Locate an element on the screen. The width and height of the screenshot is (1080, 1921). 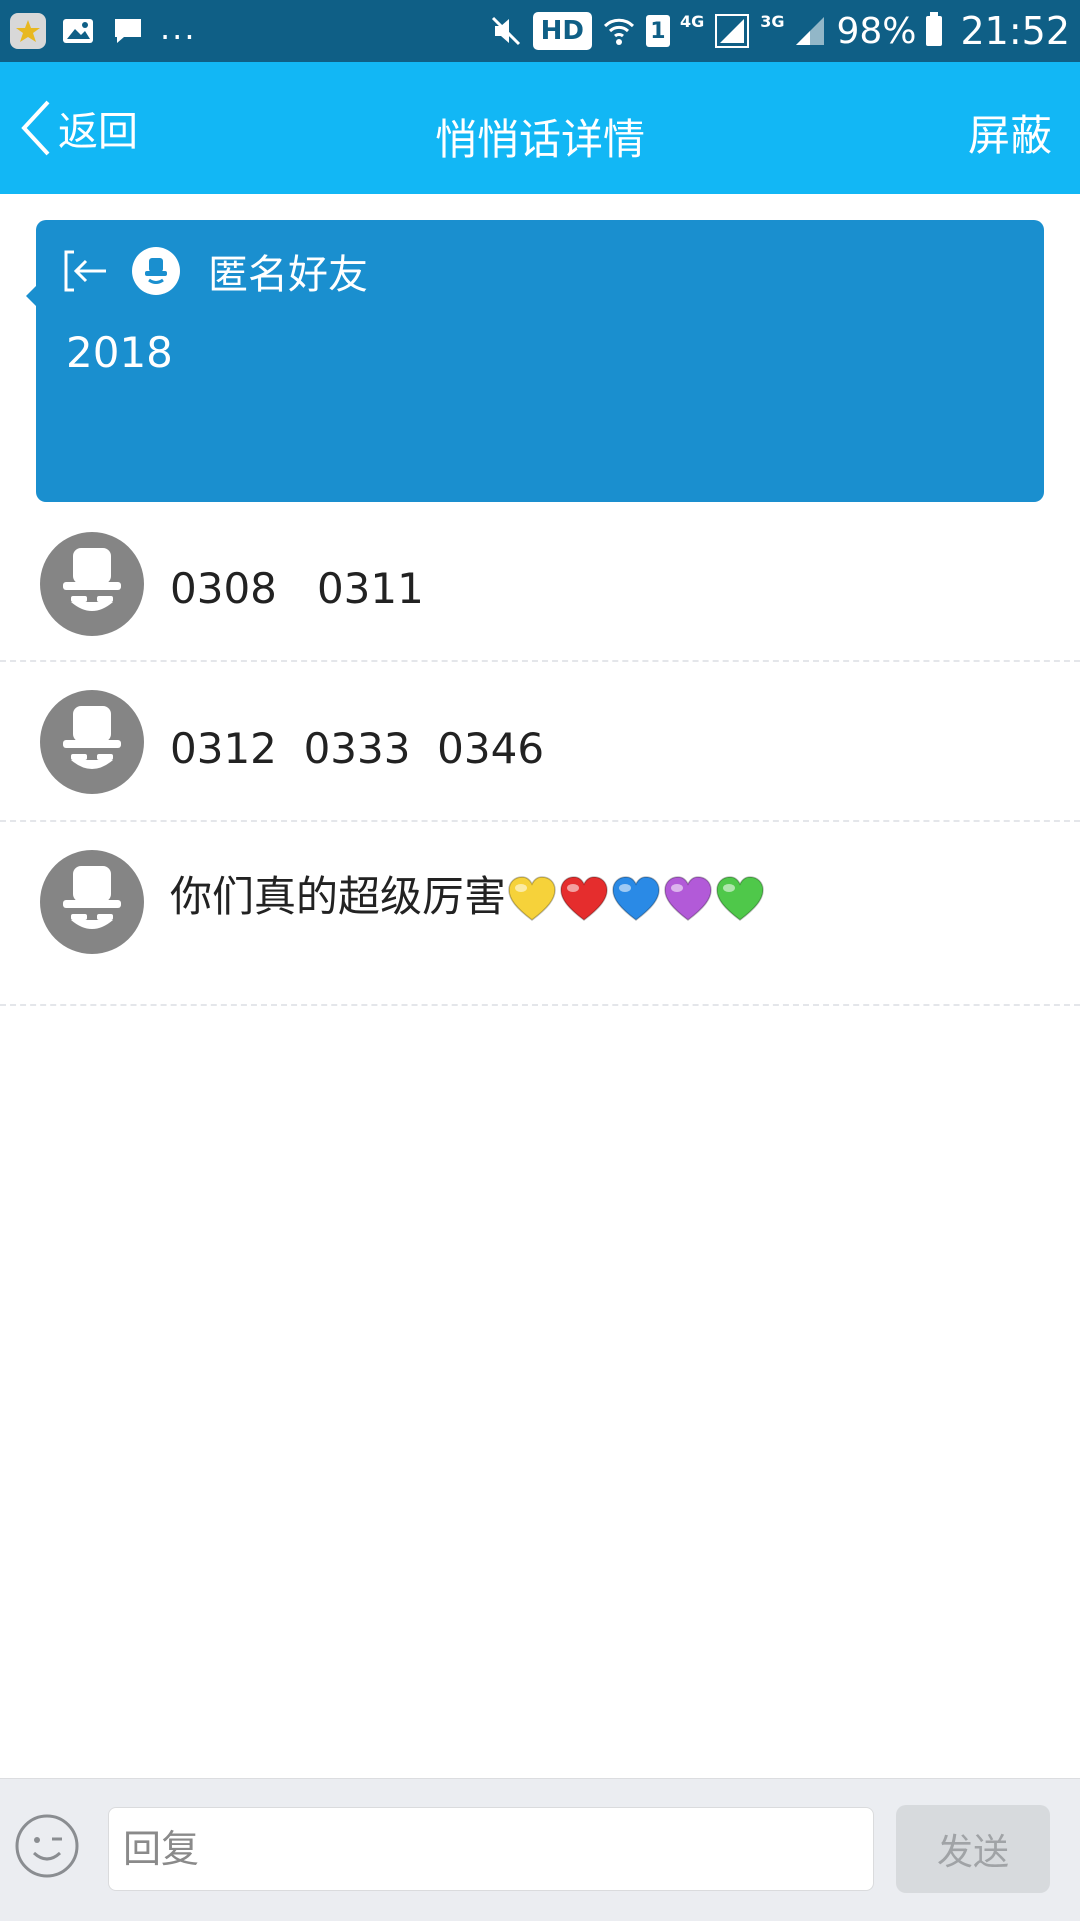
reply-item: 0308 0311 is located at coordinates (540, 591).